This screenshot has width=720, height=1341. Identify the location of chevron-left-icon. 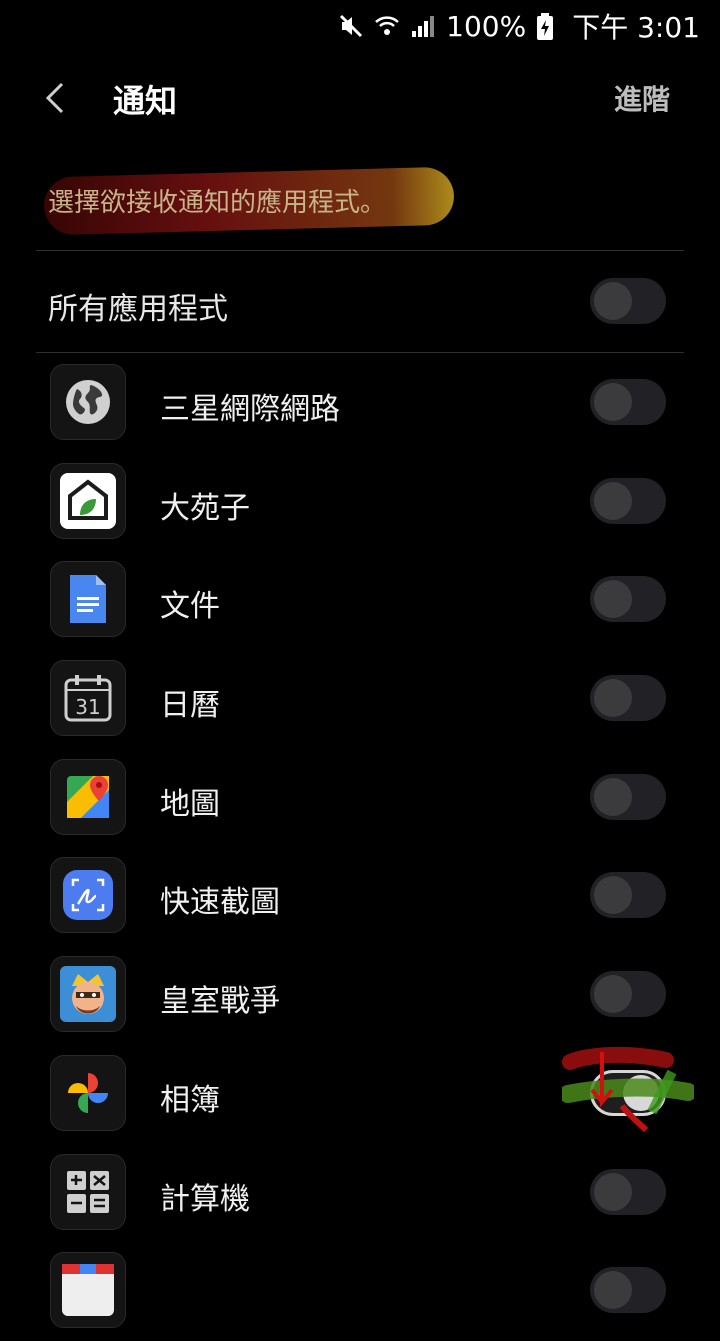
(54, 98).